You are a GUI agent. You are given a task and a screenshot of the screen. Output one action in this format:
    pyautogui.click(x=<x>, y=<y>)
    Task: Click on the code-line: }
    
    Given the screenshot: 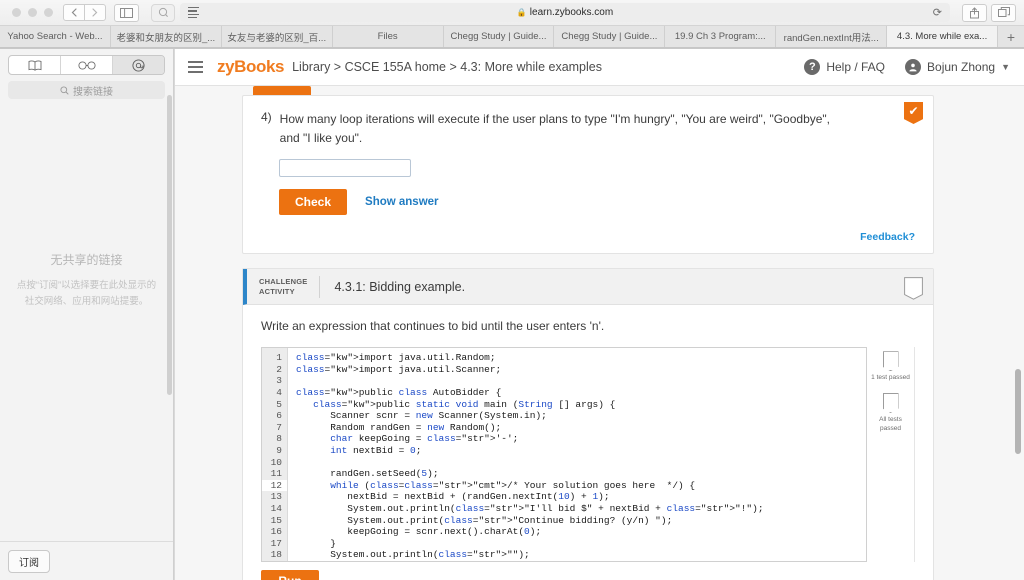 What is the action you would take?
    pyautogui.click(x=581, y=544)
    